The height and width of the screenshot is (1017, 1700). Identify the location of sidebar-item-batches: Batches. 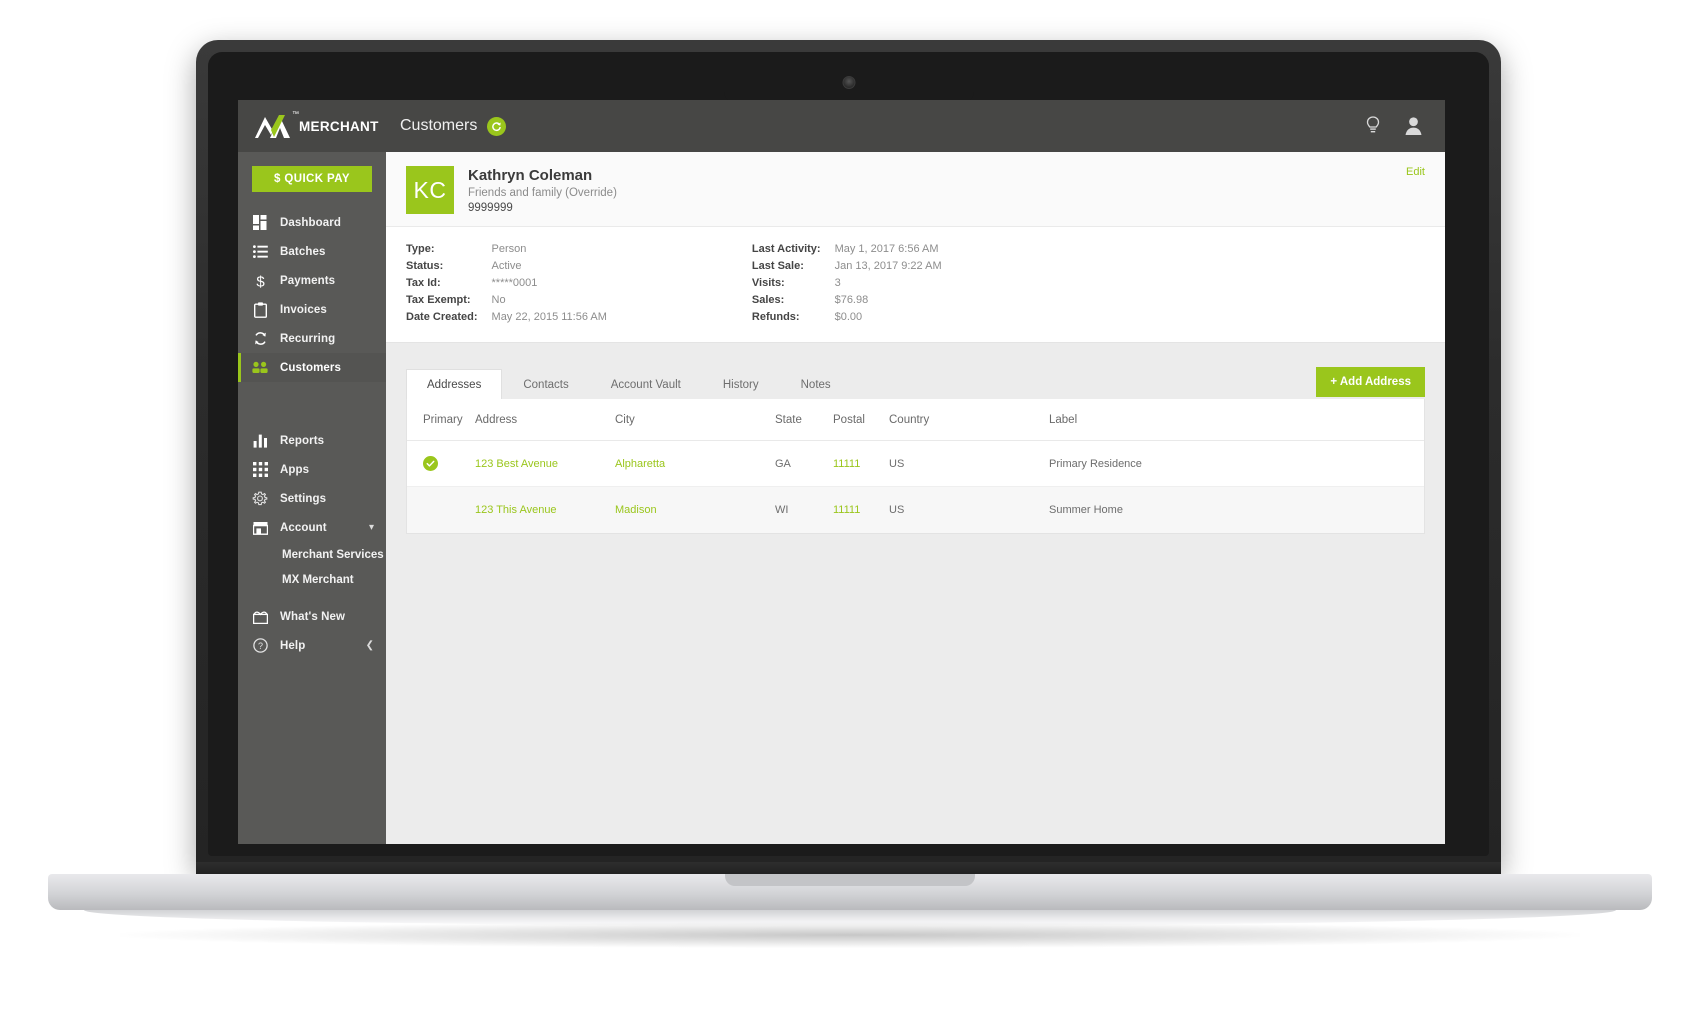
(312, 251).